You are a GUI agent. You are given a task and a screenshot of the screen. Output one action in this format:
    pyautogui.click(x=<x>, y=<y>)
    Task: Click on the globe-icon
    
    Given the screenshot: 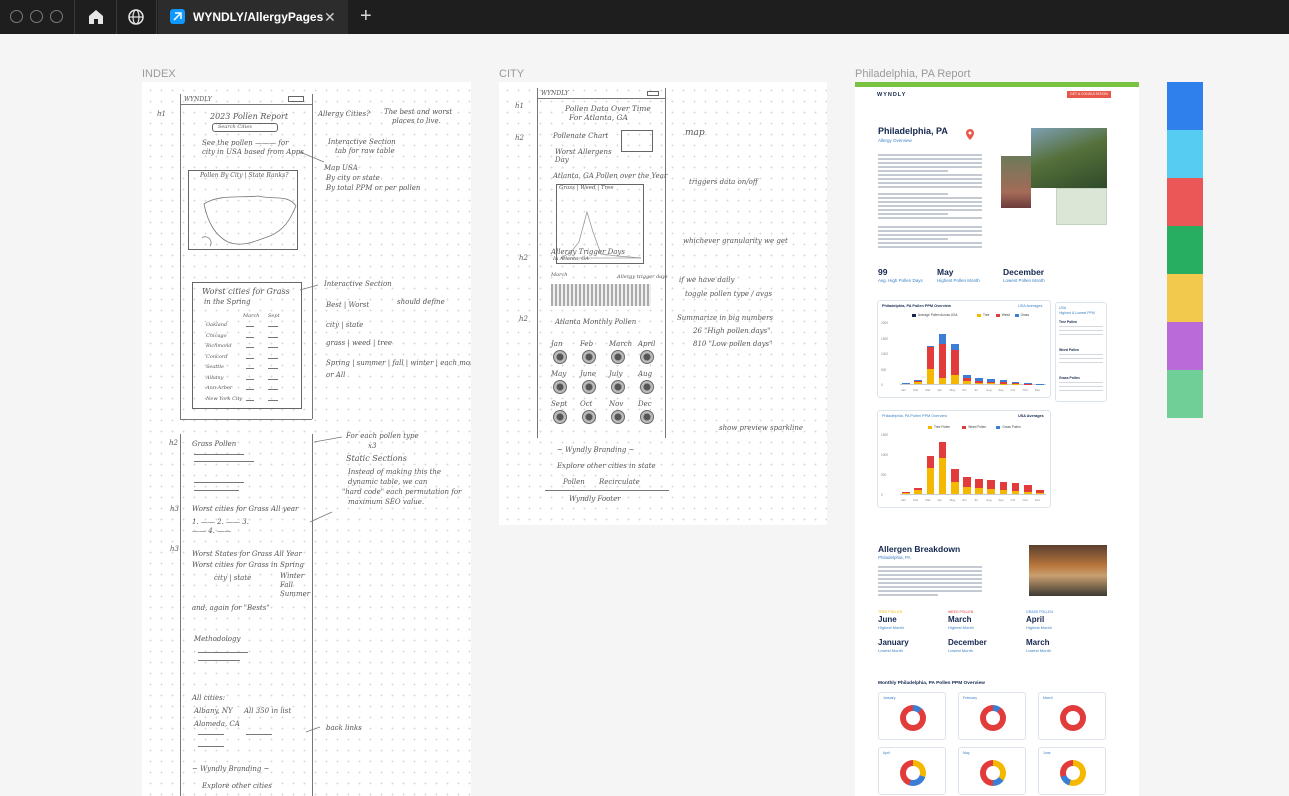 What is the action you would take?
    pyautogui.click(x=136, y=17)
    